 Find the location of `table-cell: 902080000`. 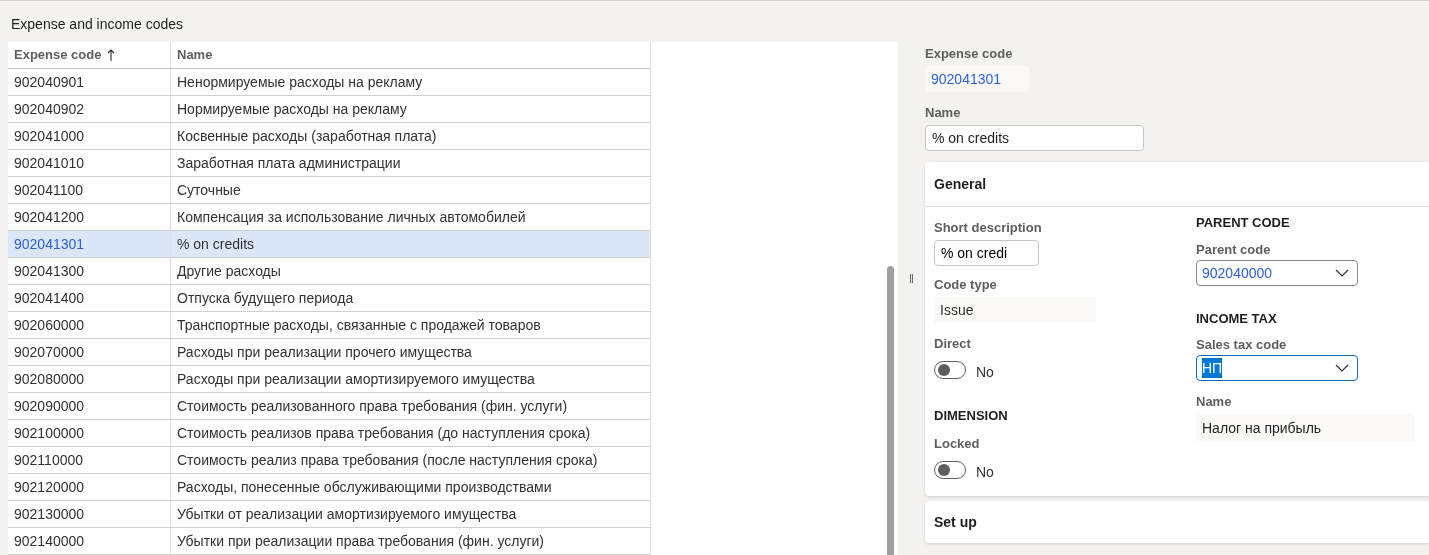

table-cell: 902080000 is located at coordinates (89, 379).